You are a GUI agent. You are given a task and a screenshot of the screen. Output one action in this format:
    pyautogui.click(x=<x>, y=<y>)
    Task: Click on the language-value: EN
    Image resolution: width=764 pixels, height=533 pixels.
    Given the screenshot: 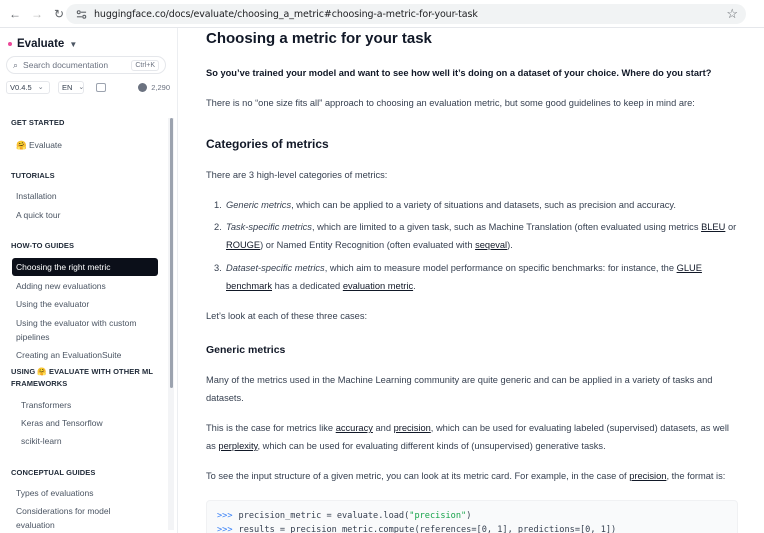 What is the action you would take?
    pyautogui.click(x=67, y=87)
    